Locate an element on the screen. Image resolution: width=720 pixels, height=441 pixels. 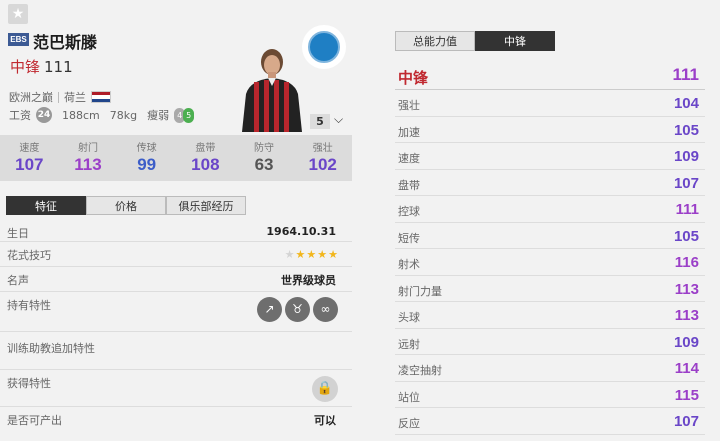
attribute-value: 111 is located at coordinates (687, 209).